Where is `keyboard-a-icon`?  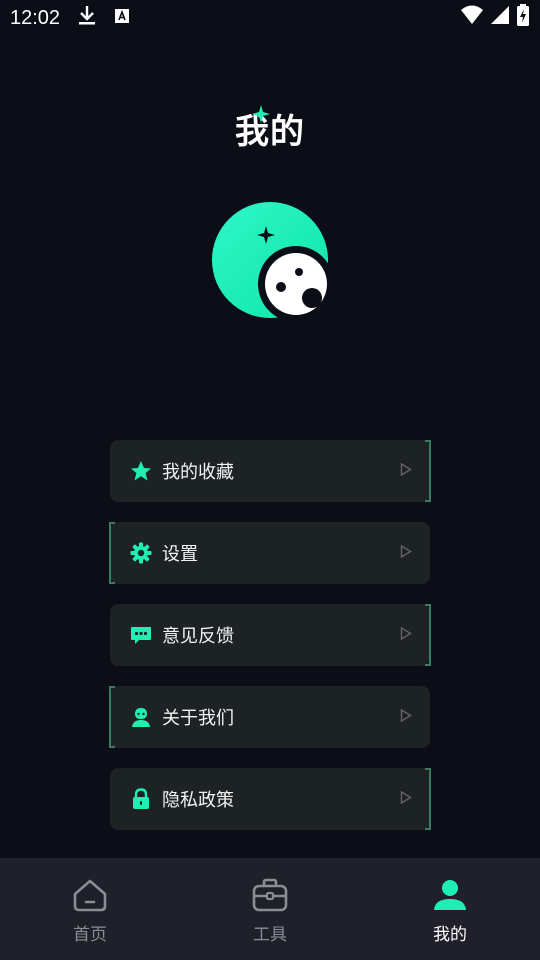 keyboard-a-icon is located at coordinates (122, 18).